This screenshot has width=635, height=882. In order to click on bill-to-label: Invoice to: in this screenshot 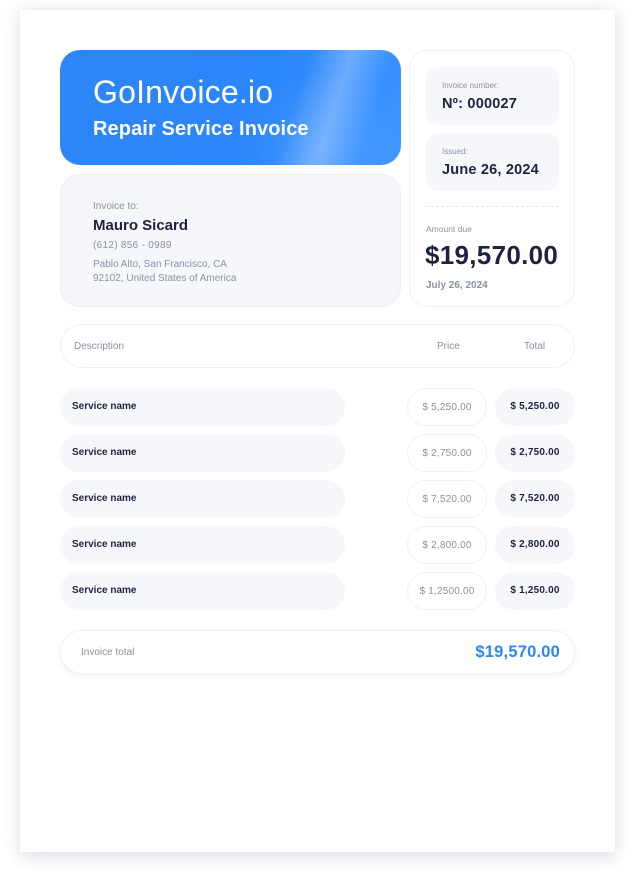, I will do `click(116, 206)`.